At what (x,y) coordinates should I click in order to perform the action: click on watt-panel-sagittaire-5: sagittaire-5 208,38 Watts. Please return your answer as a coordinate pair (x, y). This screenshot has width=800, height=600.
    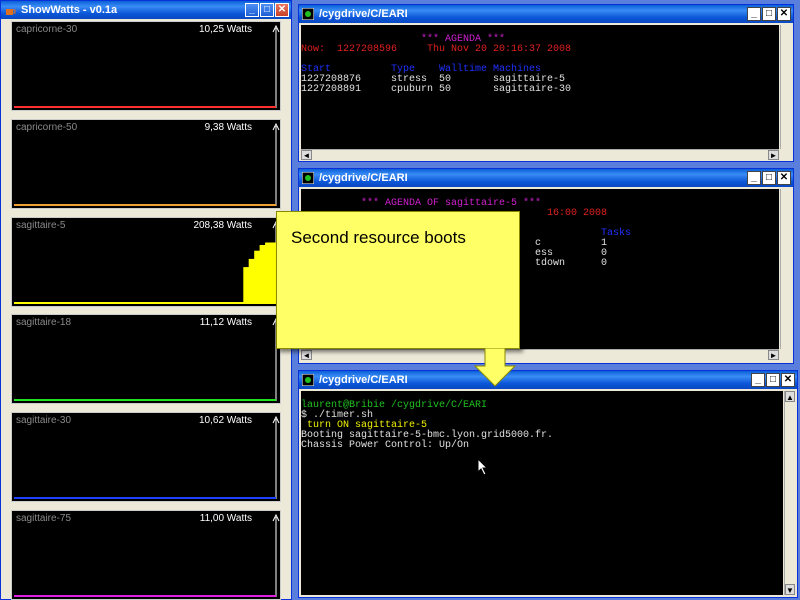
    Looking at the image, I should click on (146, 262).